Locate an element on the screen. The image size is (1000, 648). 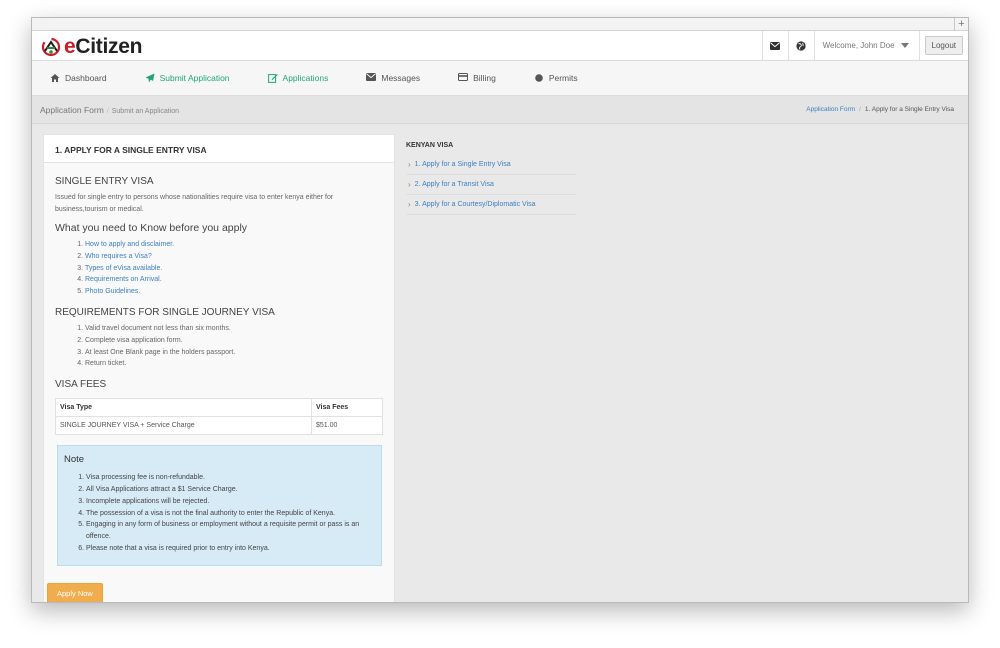
list-item: Visa processing fee is non-refundable. is located at coordinates (229, 478).